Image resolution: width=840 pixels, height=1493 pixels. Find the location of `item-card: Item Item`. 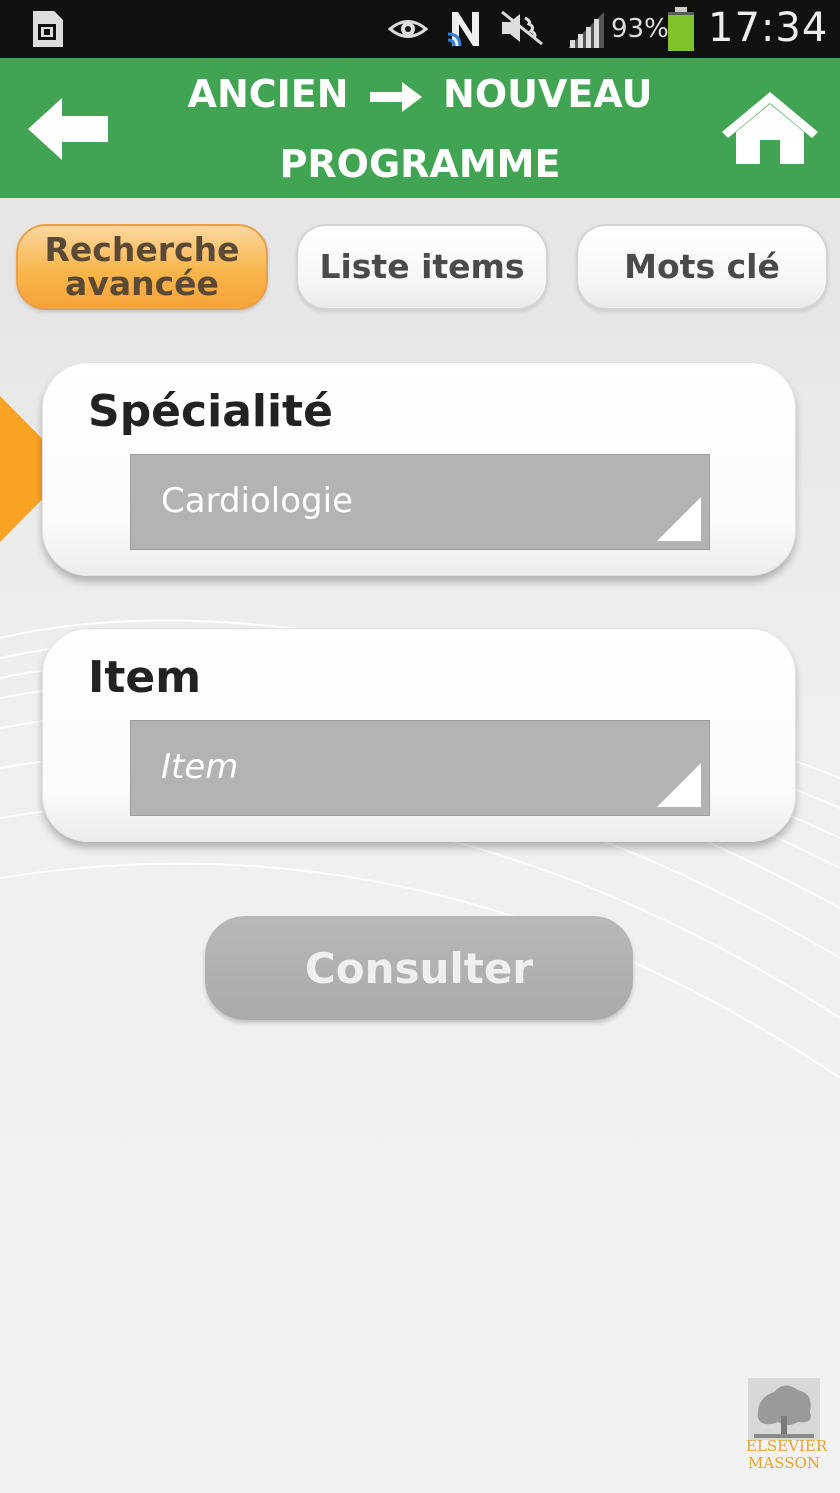

item-card: Item Item is located at coordinates (419, 735).